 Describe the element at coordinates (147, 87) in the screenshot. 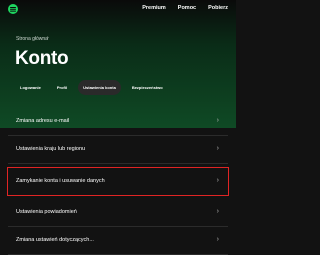

I see `tab-security: Bezpieczeństwo` at that location.